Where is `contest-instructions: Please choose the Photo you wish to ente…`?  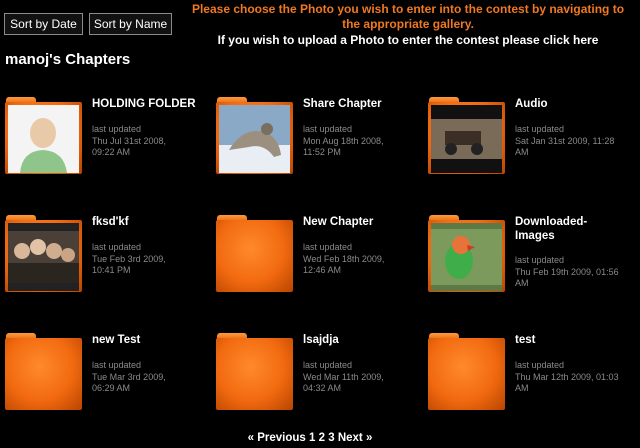
contest-instructions: Please choose the Photo you wish to ente… is located at coordinates (408, 17).